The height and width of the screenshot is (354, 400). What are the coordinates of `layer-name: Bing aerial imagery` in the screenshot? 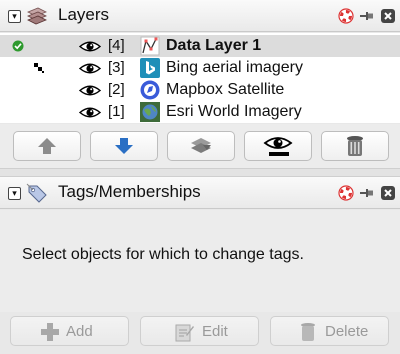 It's located at (234, 67).